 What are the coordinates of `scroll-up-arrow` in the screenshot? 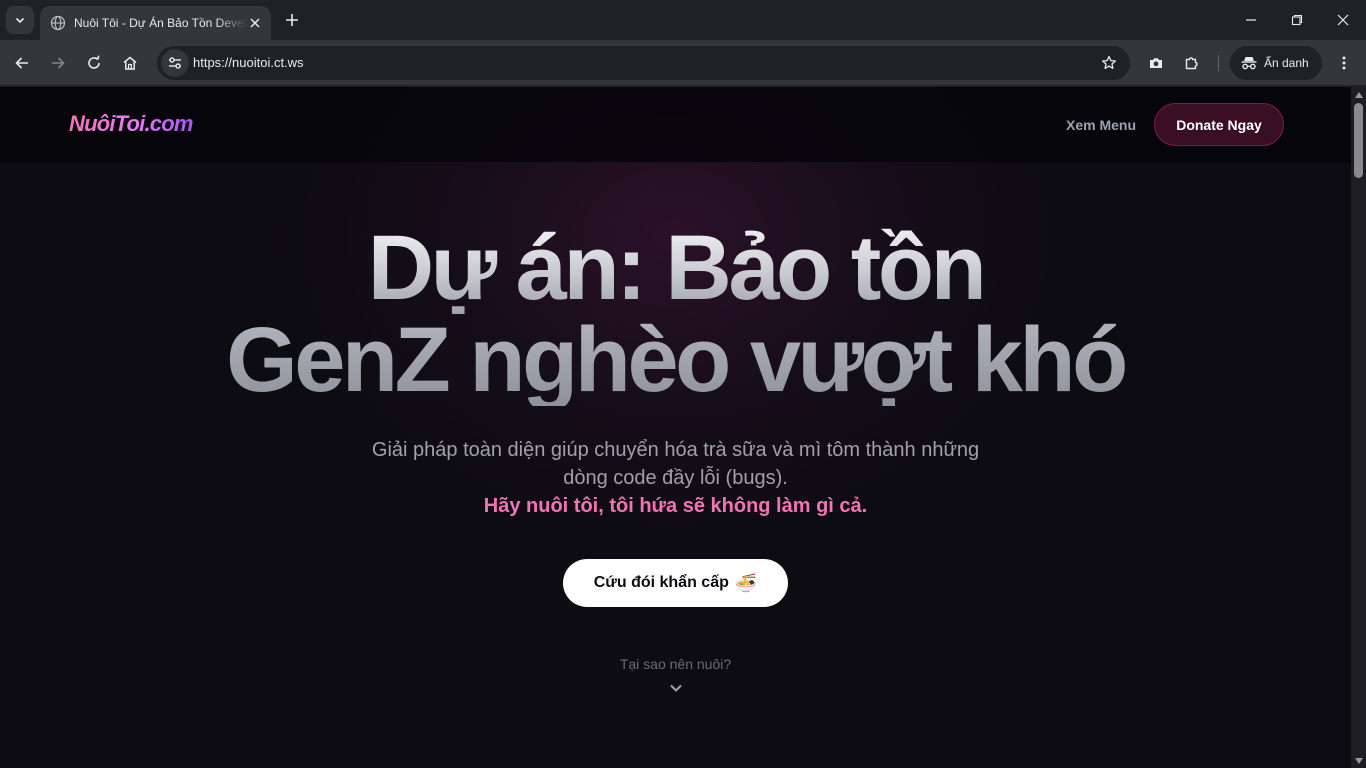 It's located at (1358, 94).